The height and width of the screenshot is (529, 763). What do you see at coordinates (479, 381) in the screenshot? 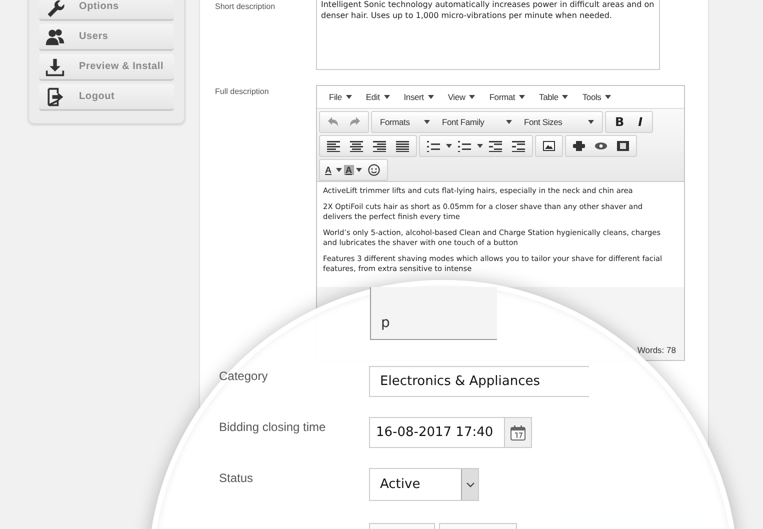
I see `category-field: Electronics & Appliances` at bounding box center [479, 381].